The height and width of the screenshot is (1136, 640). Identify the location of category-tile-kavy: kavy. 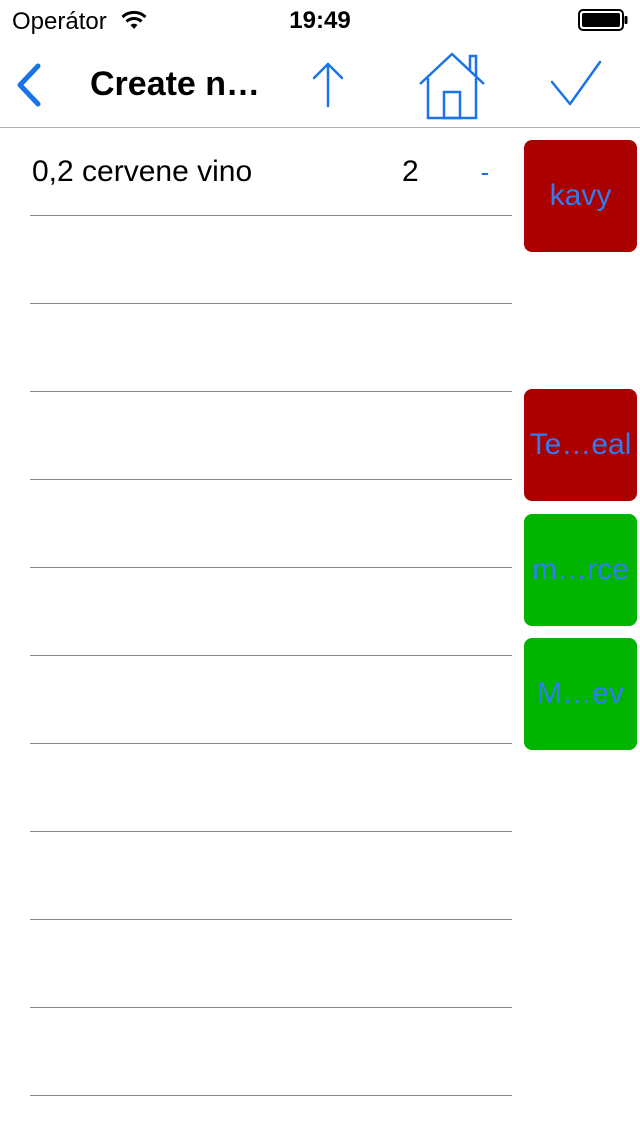
(580, 196).